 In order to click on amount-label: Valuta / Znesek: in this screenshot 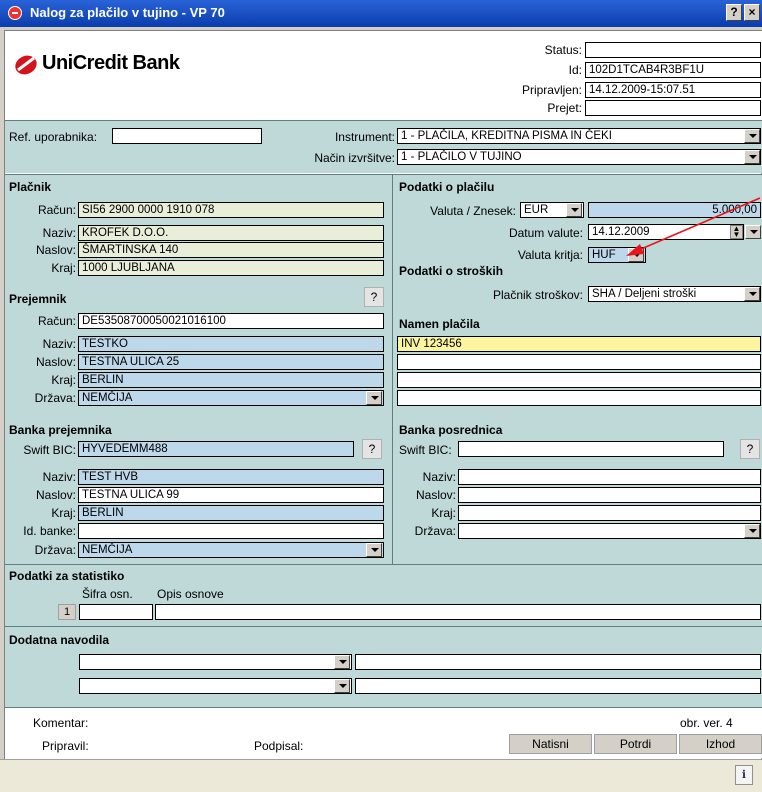, I will do `click(473, 211)`.